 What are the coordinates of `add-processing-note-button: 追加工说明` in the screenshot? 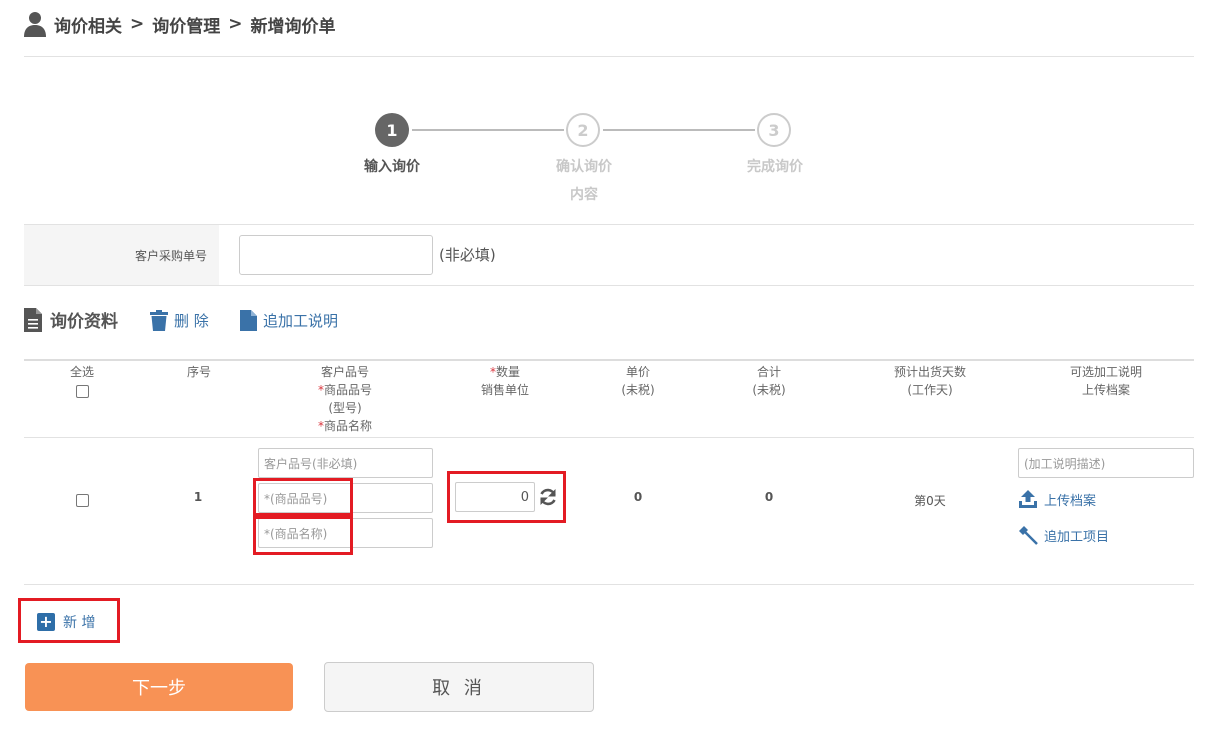 It's located at (289, 320).